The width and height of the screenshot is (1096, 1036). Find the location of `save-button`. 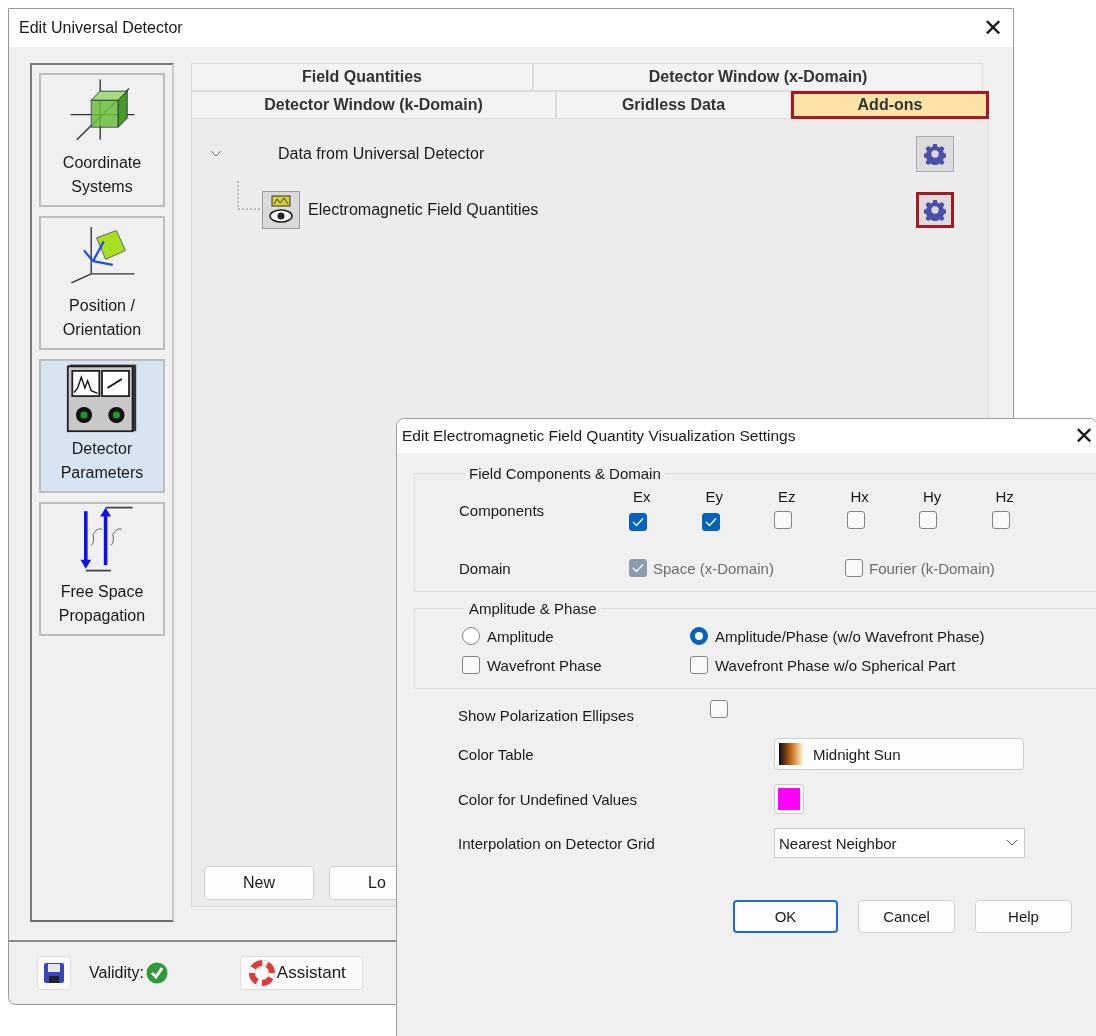

save-button is located at coordinates (54, 973).